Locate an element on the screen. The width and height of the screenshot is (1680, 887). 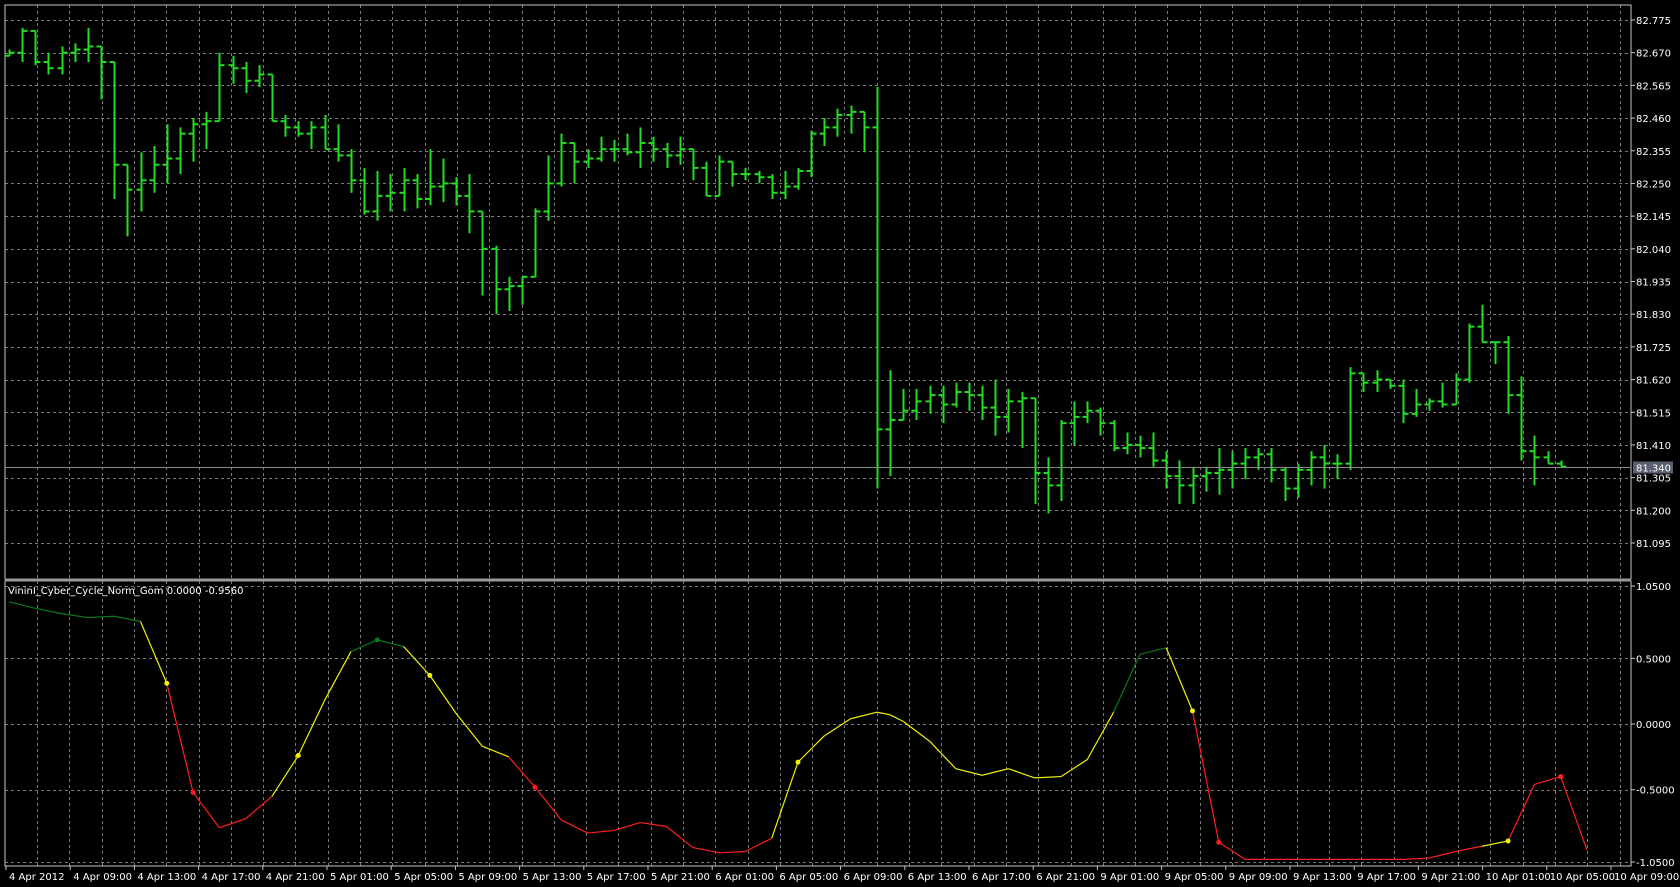
time-tick-label: 6 Apr 17:00 is located at coordinates (1001, 877).